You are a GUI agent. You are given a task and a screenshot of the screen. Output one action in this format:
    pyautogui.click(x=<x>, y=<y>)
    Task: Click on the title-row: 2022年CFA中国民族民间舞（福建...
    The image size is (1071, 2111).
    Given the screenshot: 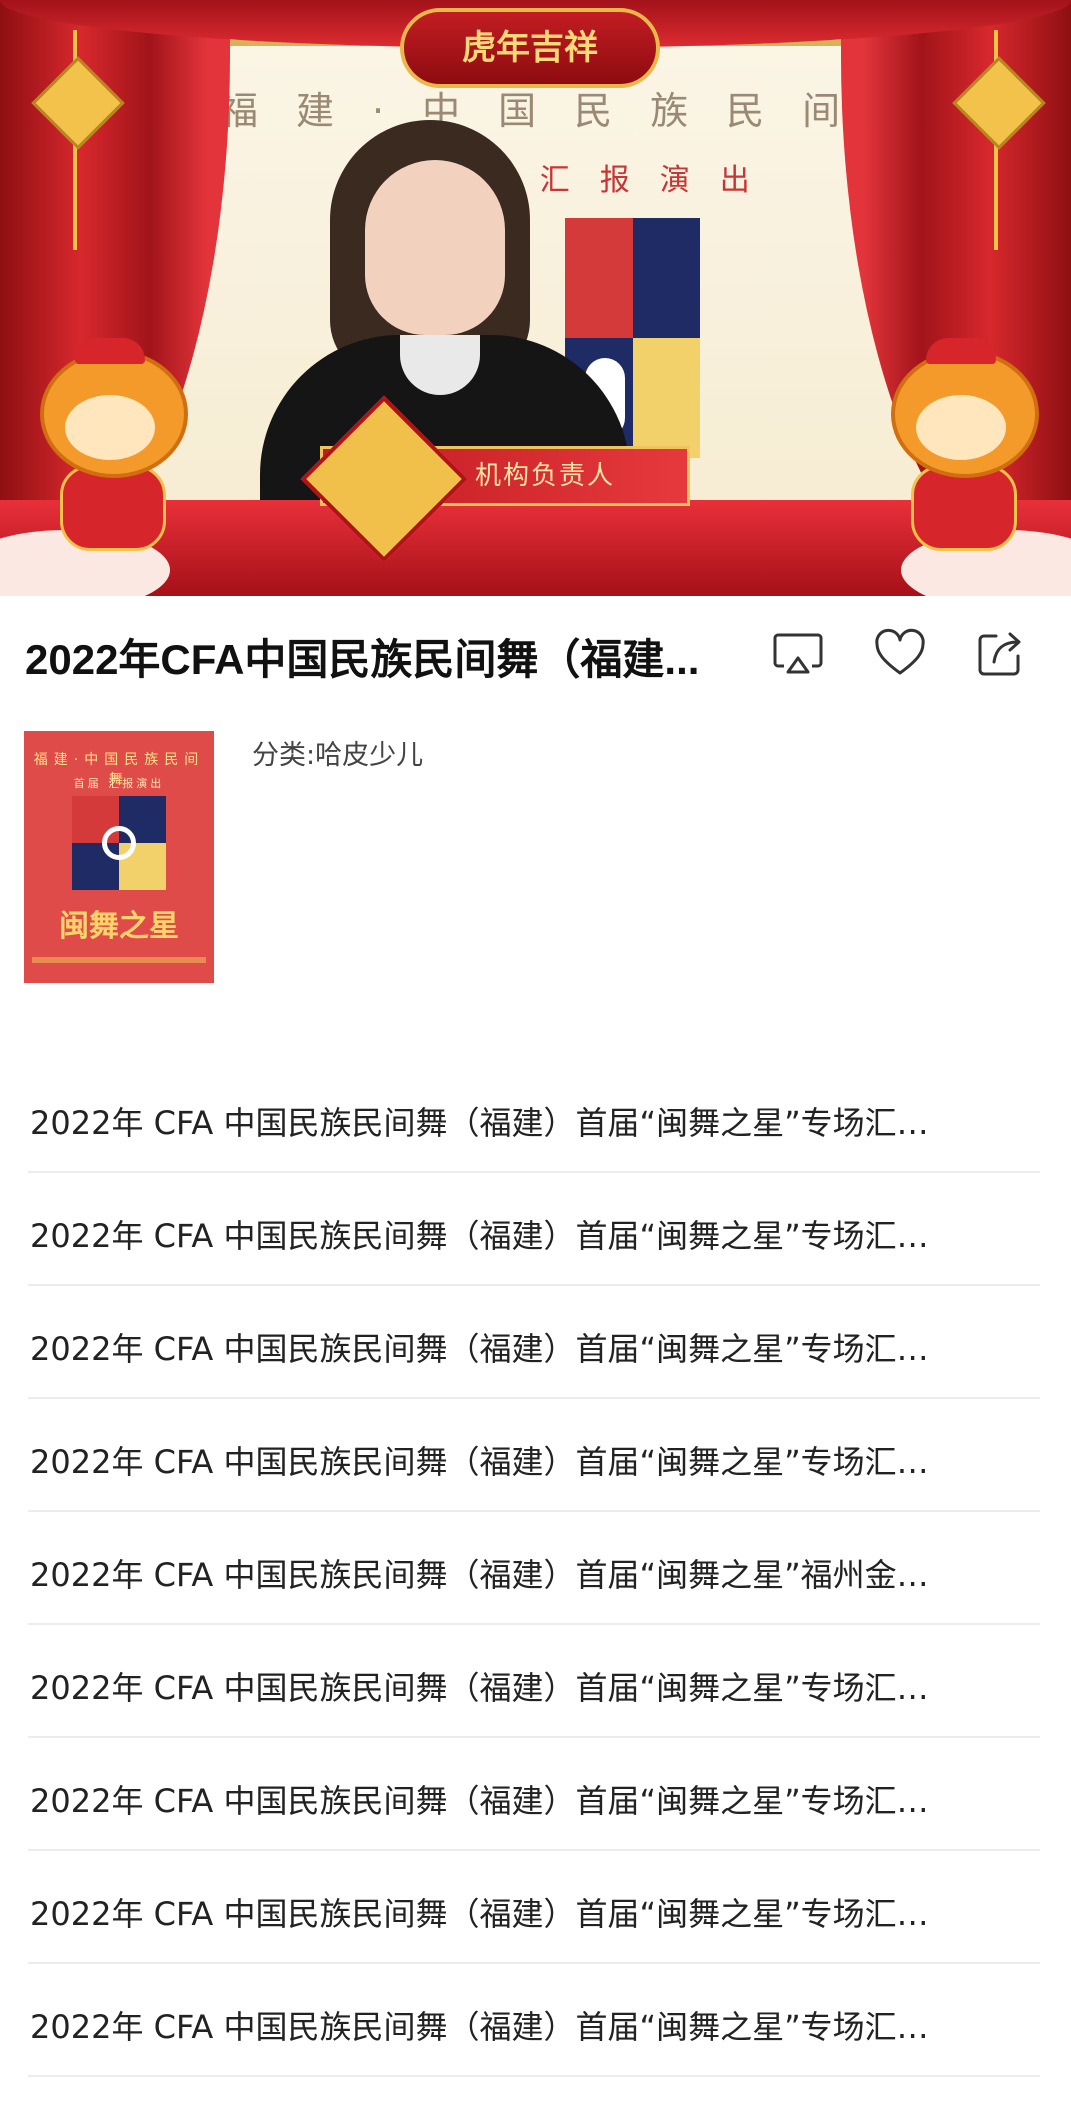 What is the action you would take?
    pyautogui.click(x=535, y=651)
    